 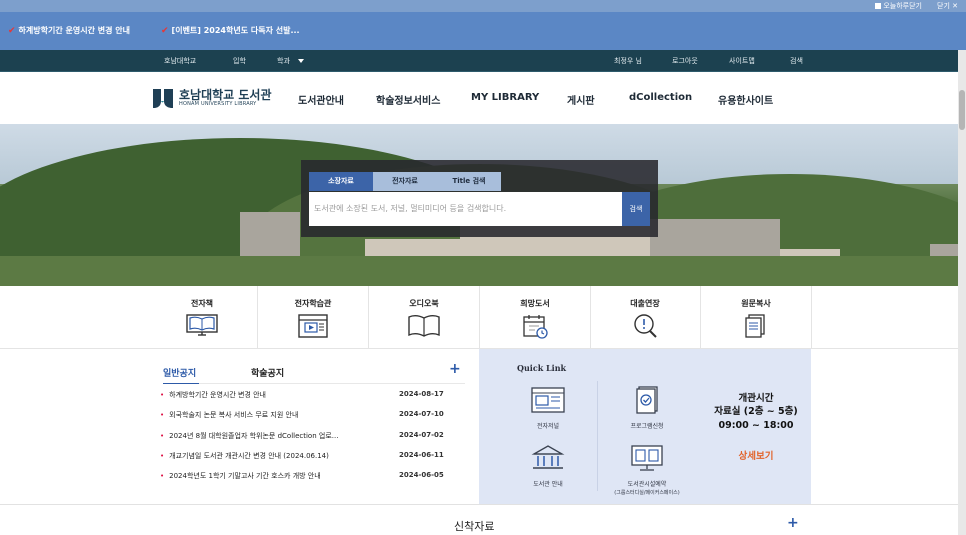 What do you see at coordinates (283, 61) in the screenshot?
I see `util-department-label: 학과` at bounding box center [283, 61].